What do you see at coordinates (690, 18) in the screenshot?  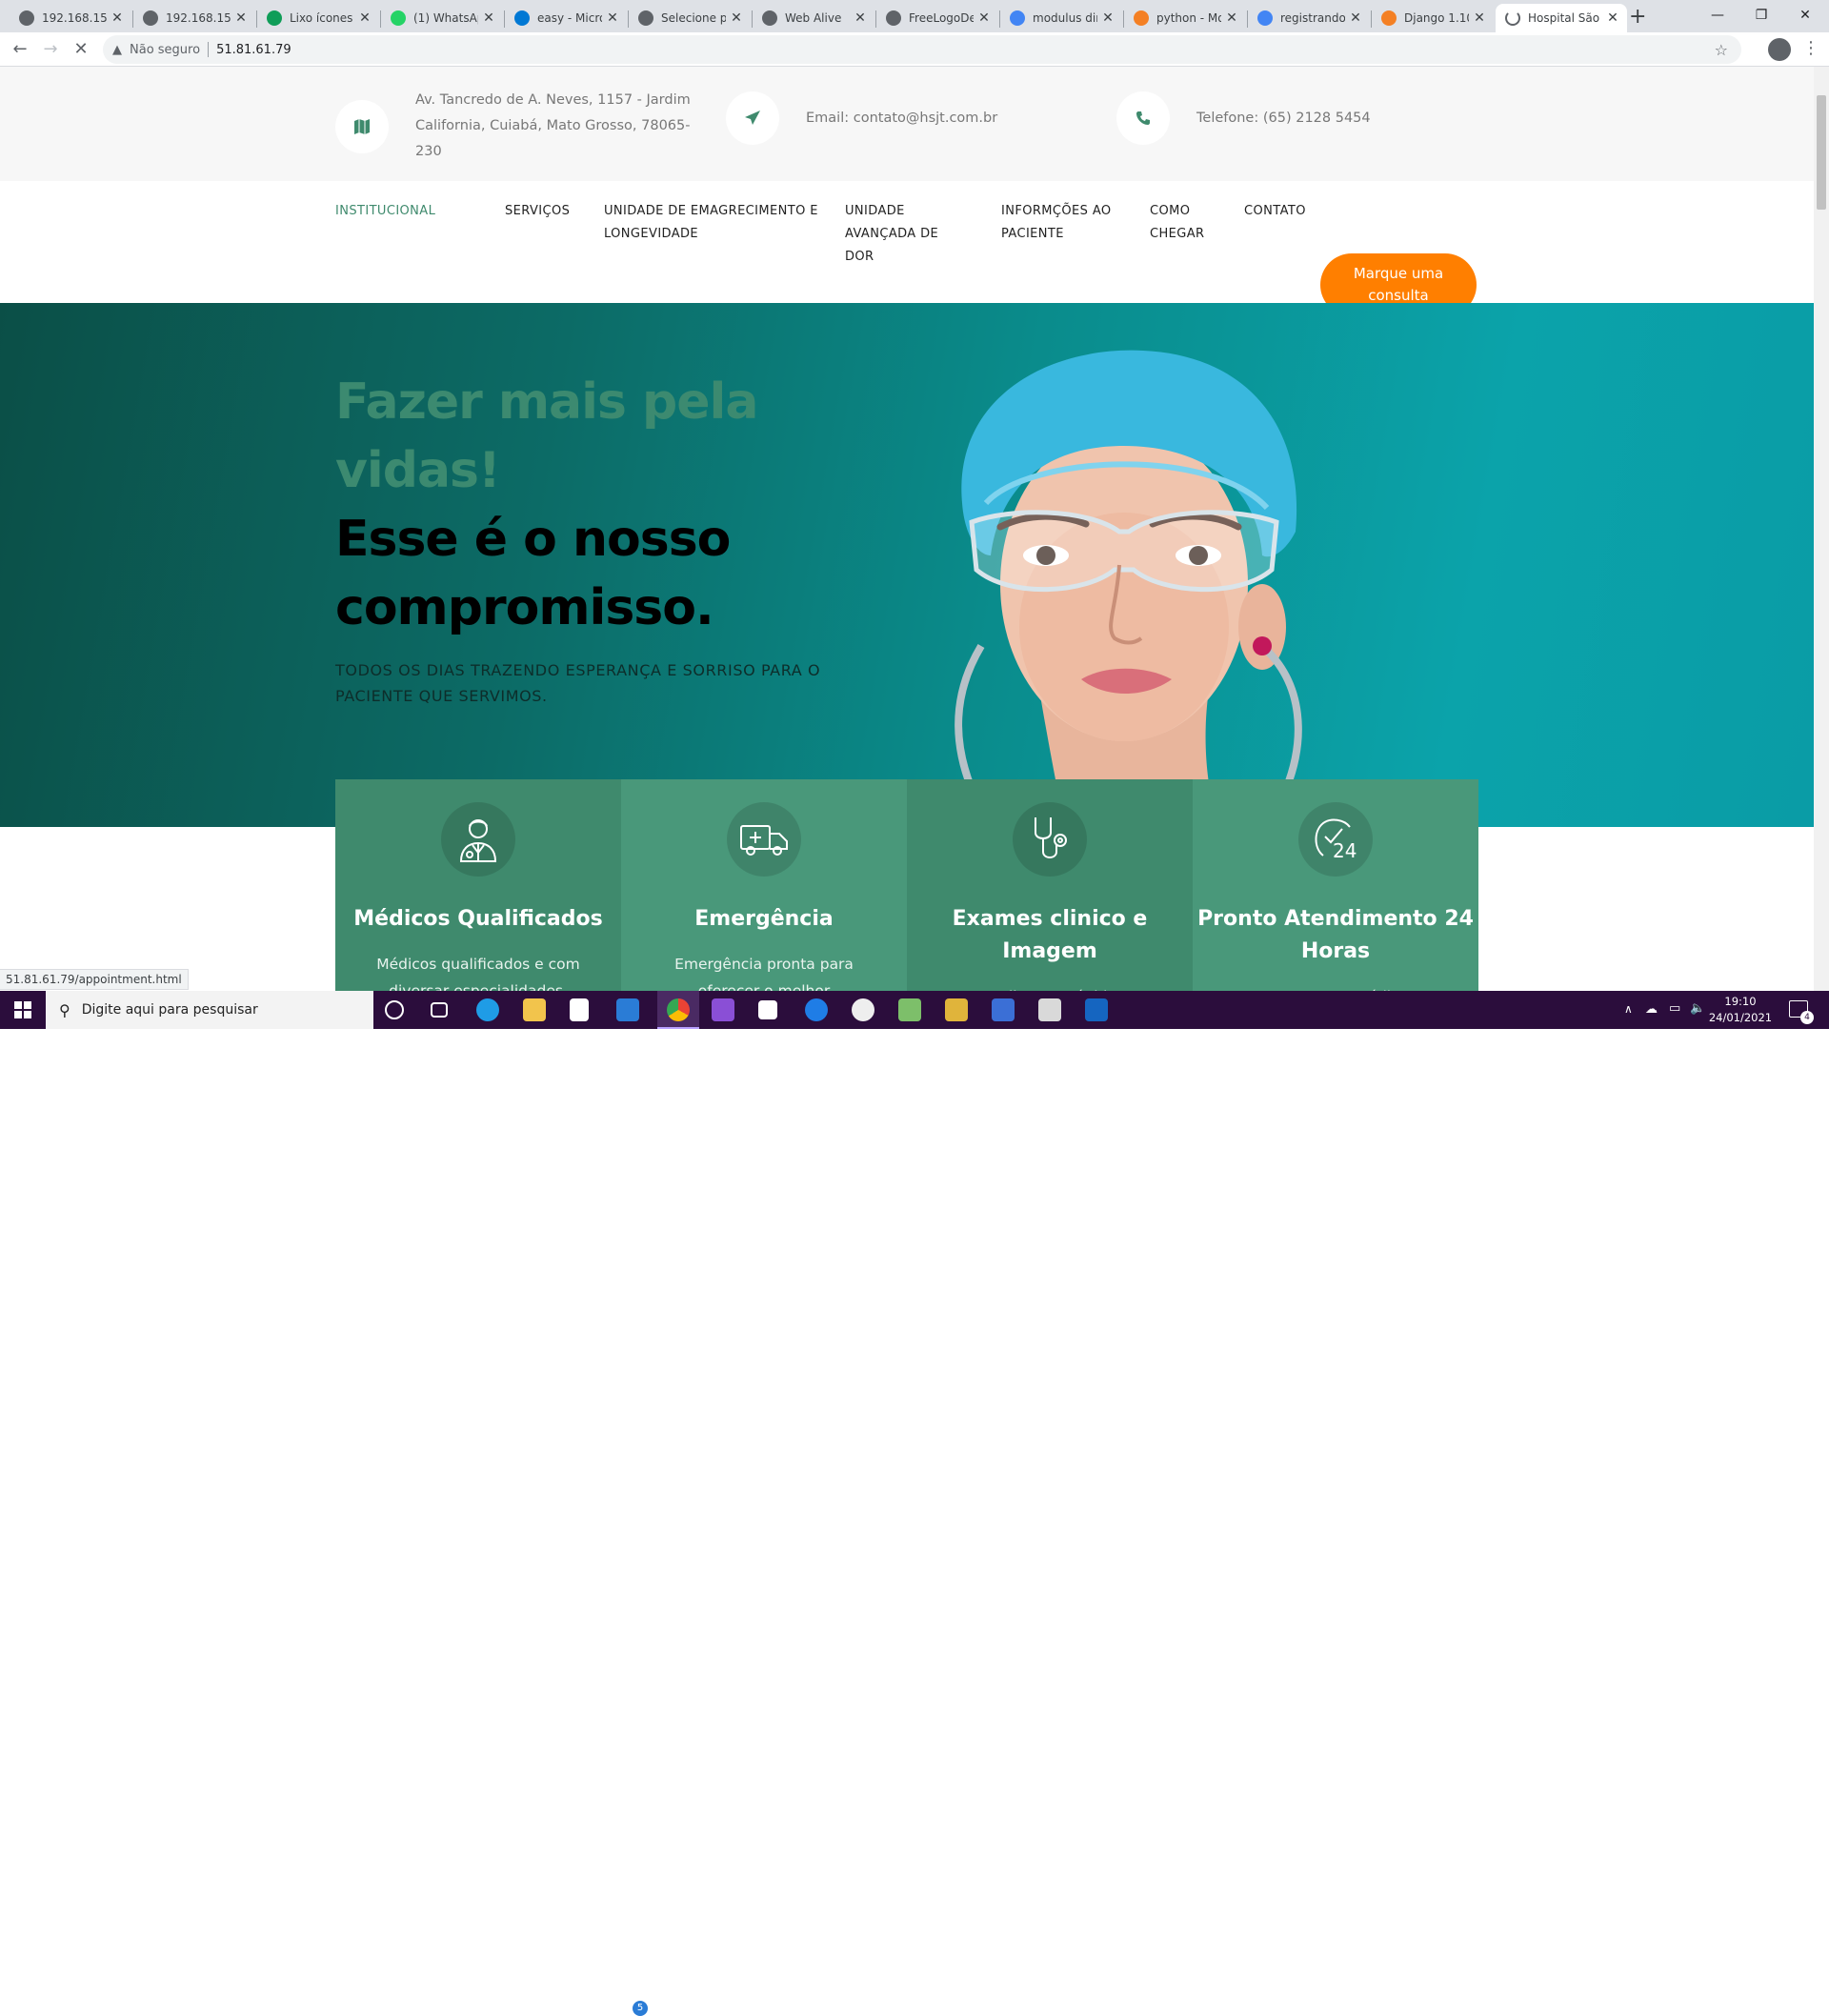 I see `browser-tab: Selecione p ✕` at bounding box center [690, 18].